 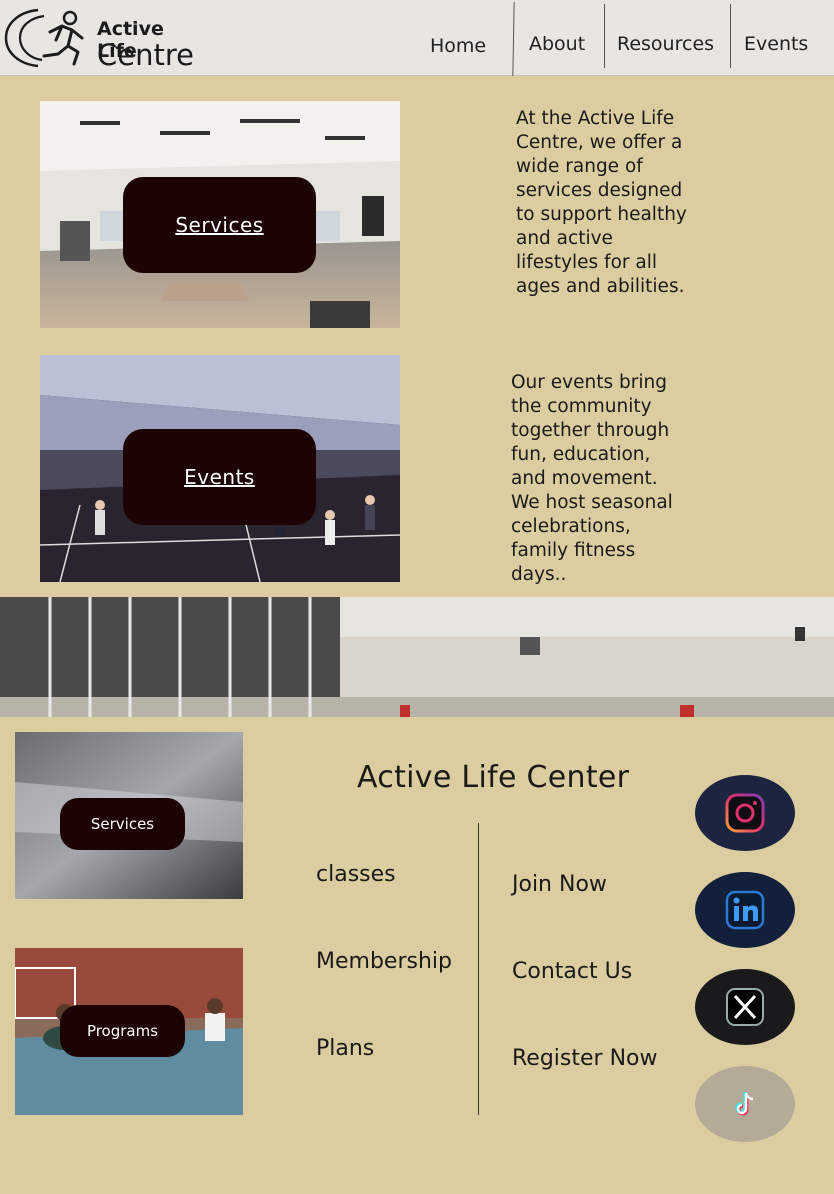 I want to click on linkedin-icon, so click(x=745, y=910).